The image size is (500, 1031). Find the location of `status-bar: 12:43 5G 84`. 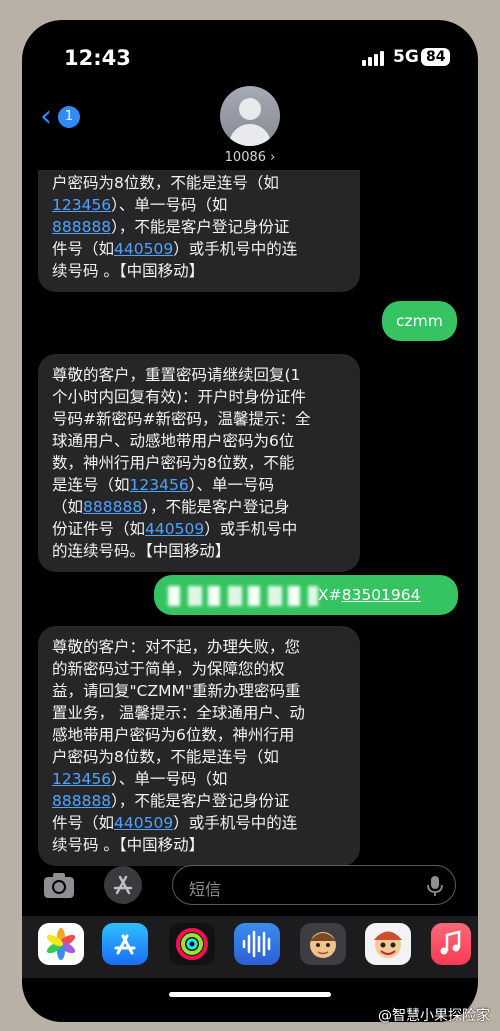

status-bar: 12:43 5G 84 is located at coordinates (250, 55).